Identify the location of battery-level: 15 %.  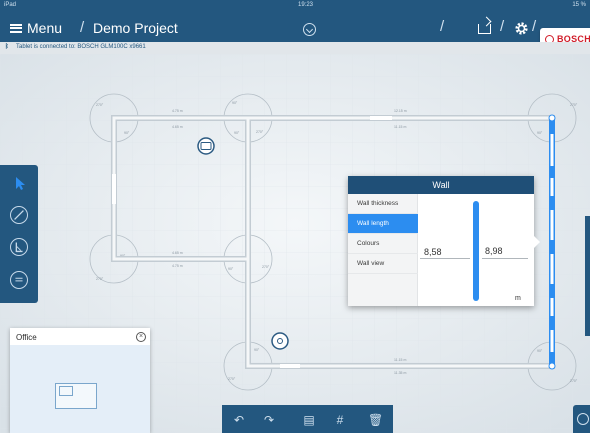
(579, 5).